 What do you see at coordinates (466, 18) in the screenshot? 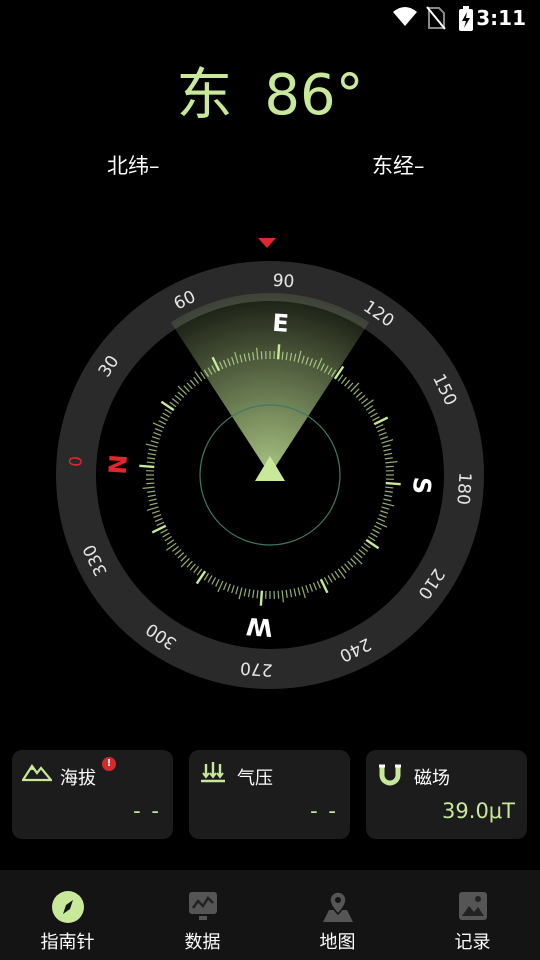
I see `battery-charging-icon` at bounding box center [466, 18].